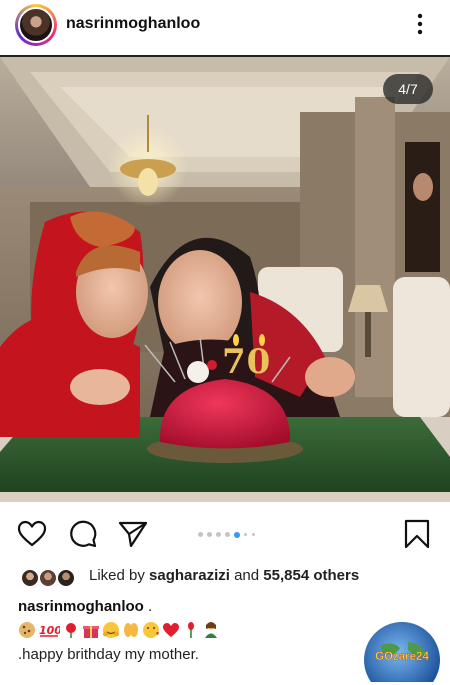 This screenshot has width=450, height=685. I want to click on avatar-image, so click(36, 25).